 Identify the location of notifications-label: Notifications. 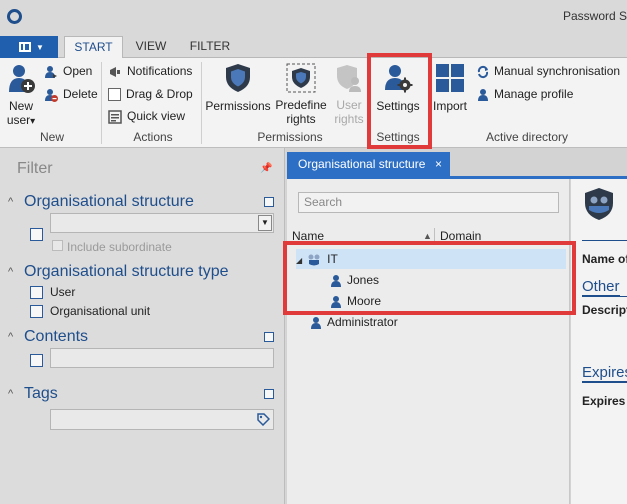
(160, 71).